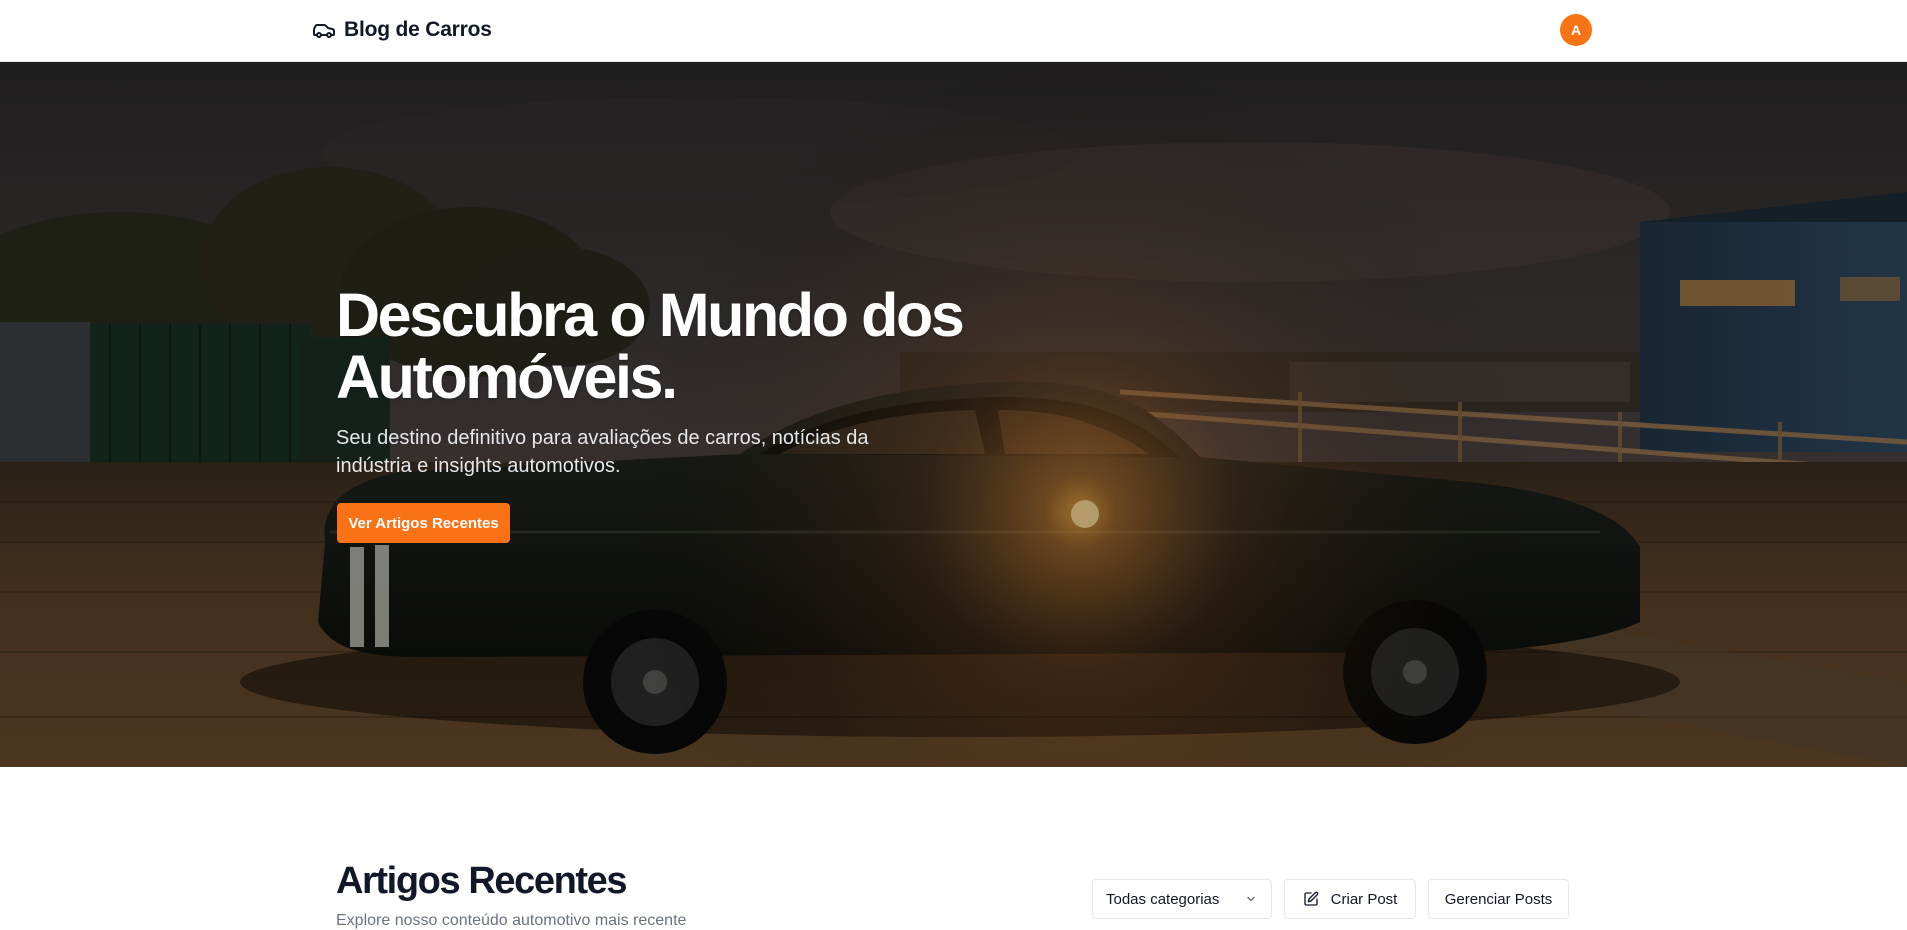 The height and width of the screenshot is (930, 1907). I want to click on brand-link: Blog de Carros, so click(402, 30).